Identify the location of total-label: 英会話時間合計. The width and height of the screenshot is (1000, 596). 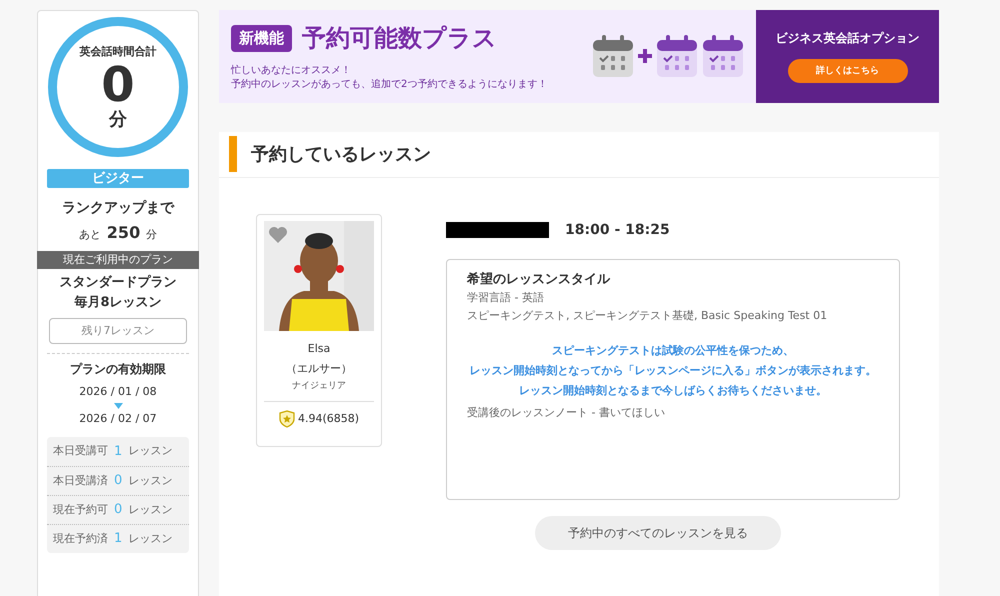
(118, 52).